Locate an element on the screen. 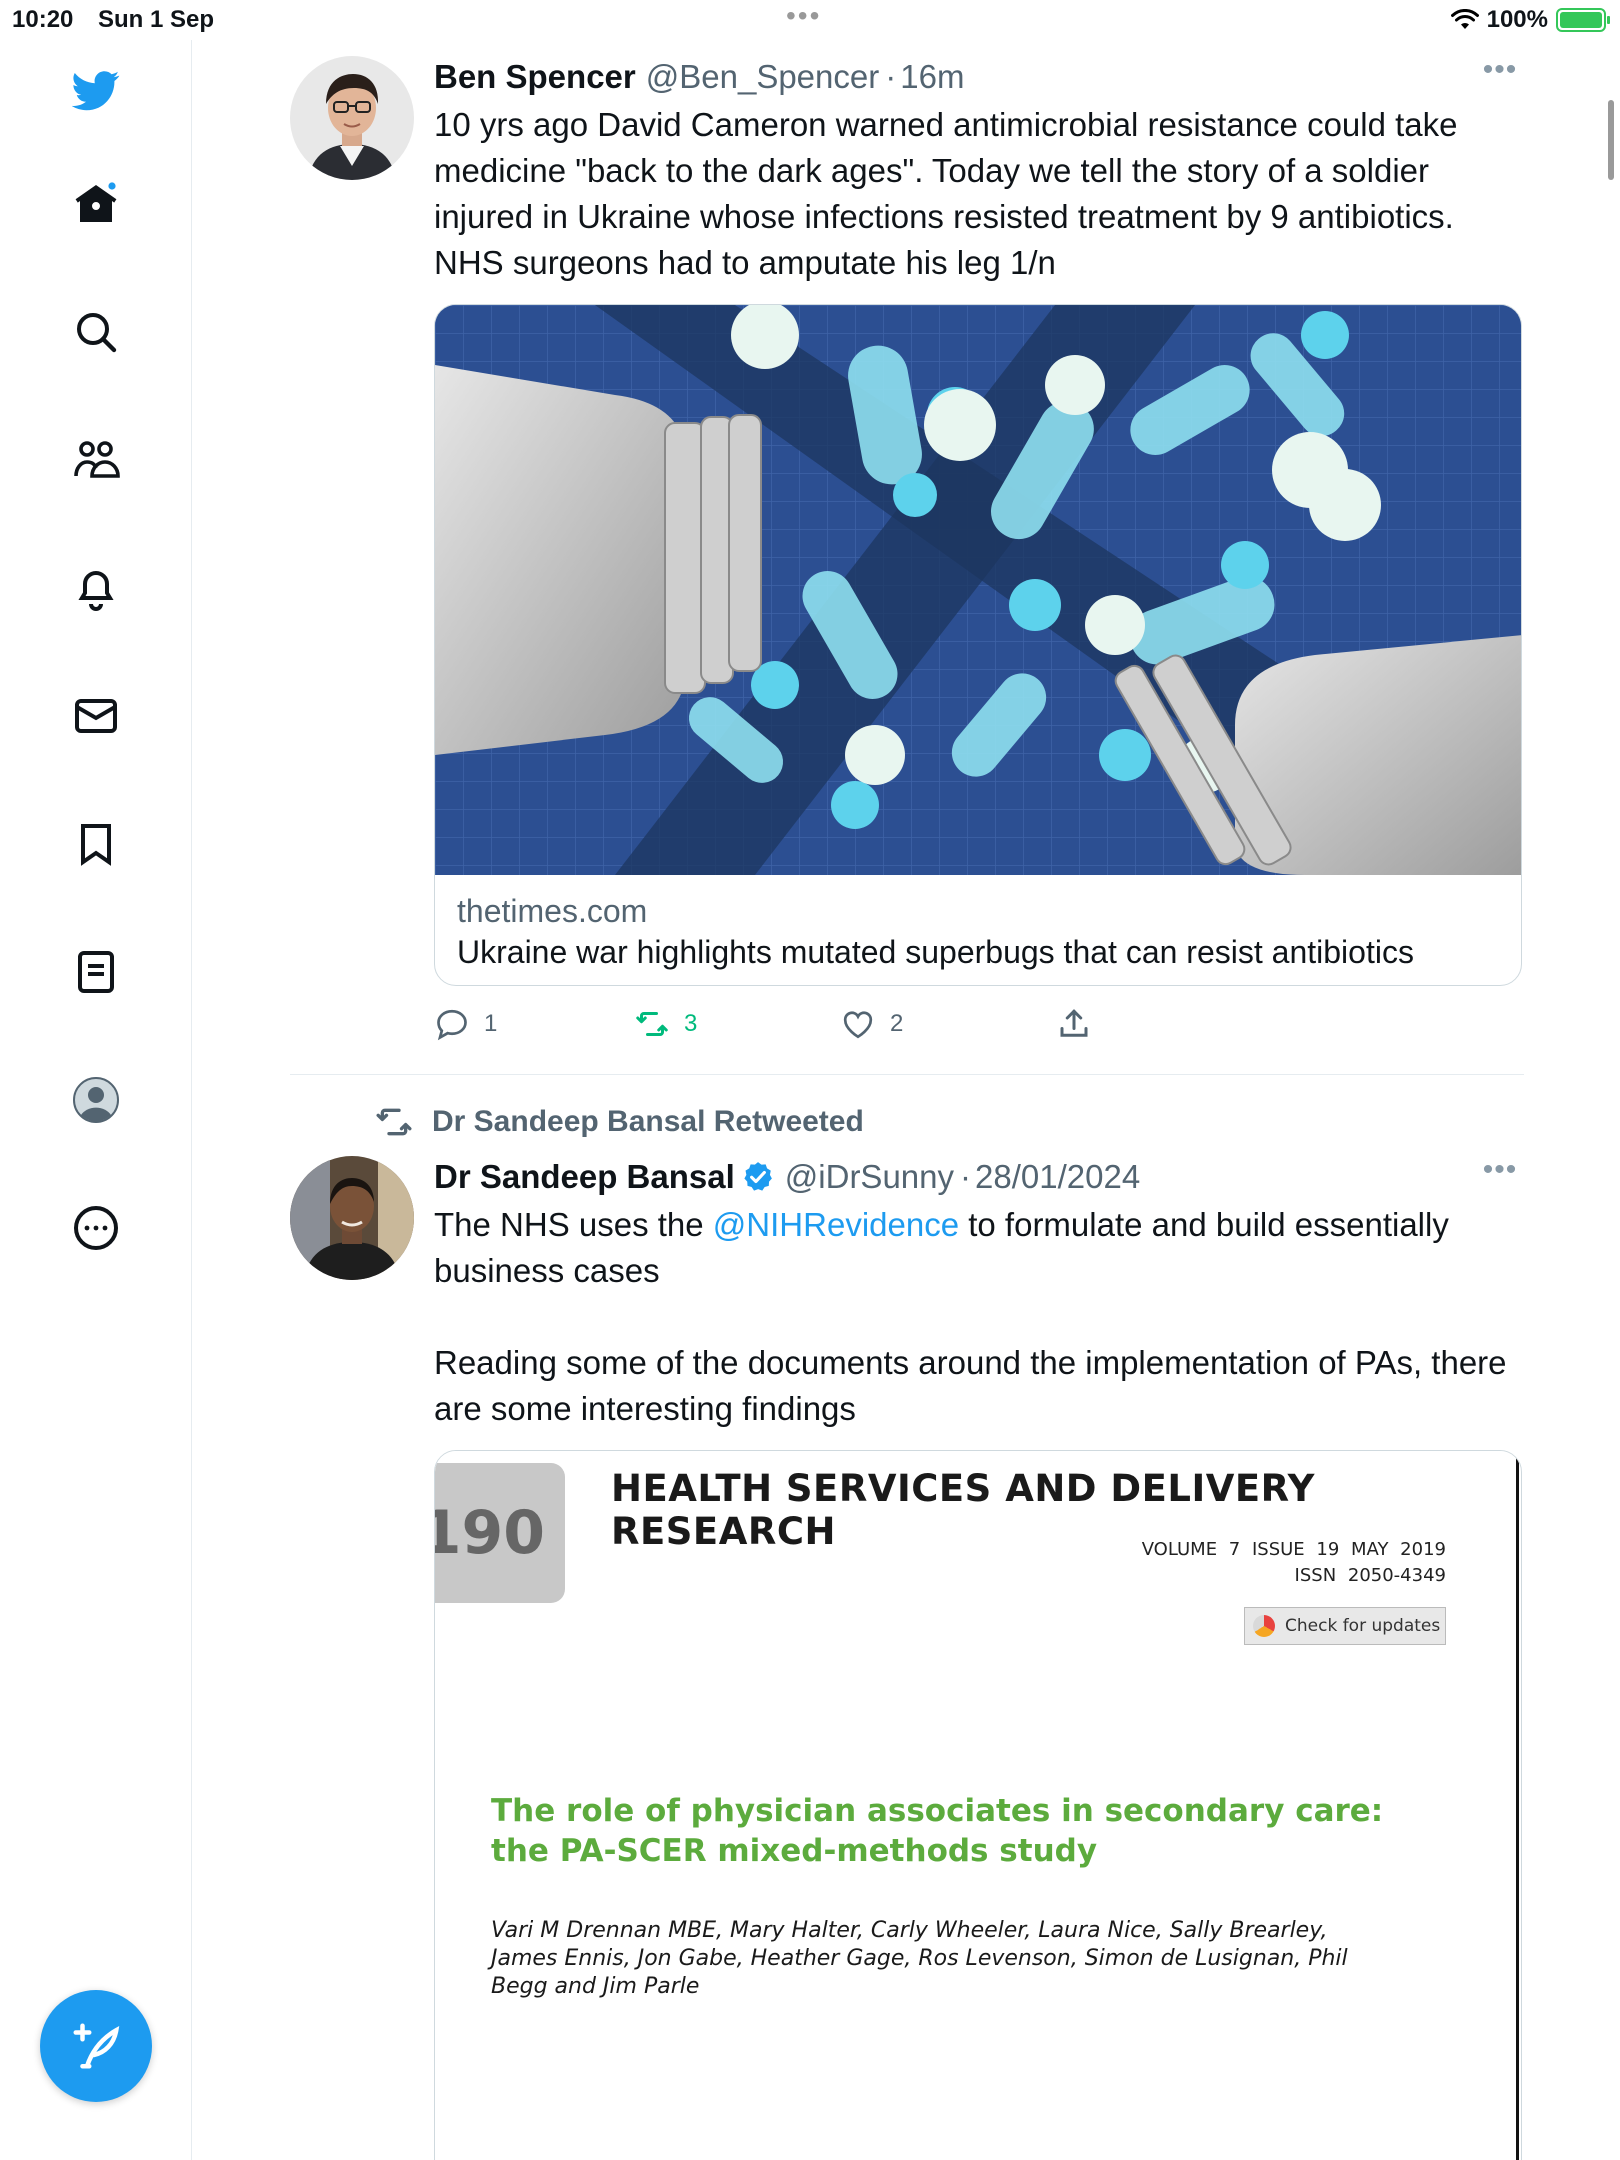 This screenshot has height=2160, width=1620. search-icon is located at coordinates (96, 332).